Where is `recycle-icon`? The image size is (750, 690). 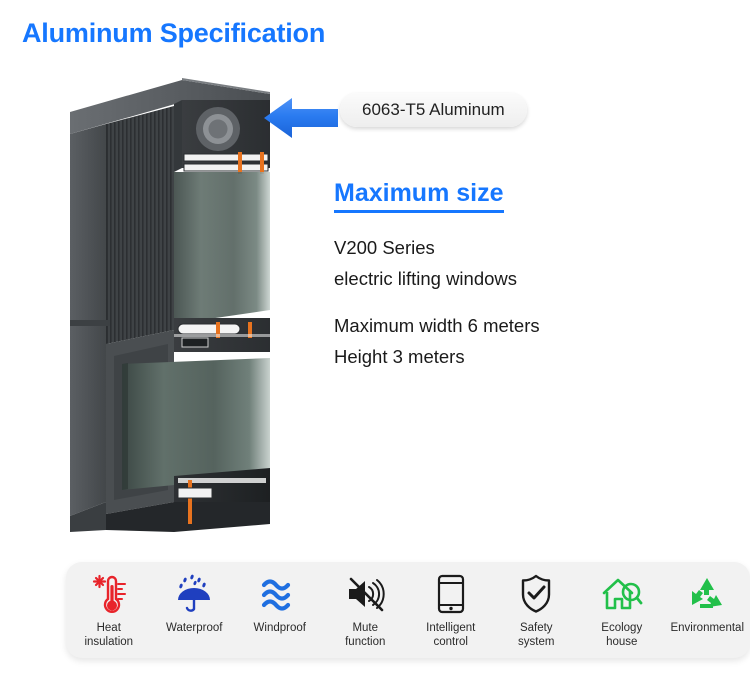 recycle-icon is located at coordinates (707, 594).